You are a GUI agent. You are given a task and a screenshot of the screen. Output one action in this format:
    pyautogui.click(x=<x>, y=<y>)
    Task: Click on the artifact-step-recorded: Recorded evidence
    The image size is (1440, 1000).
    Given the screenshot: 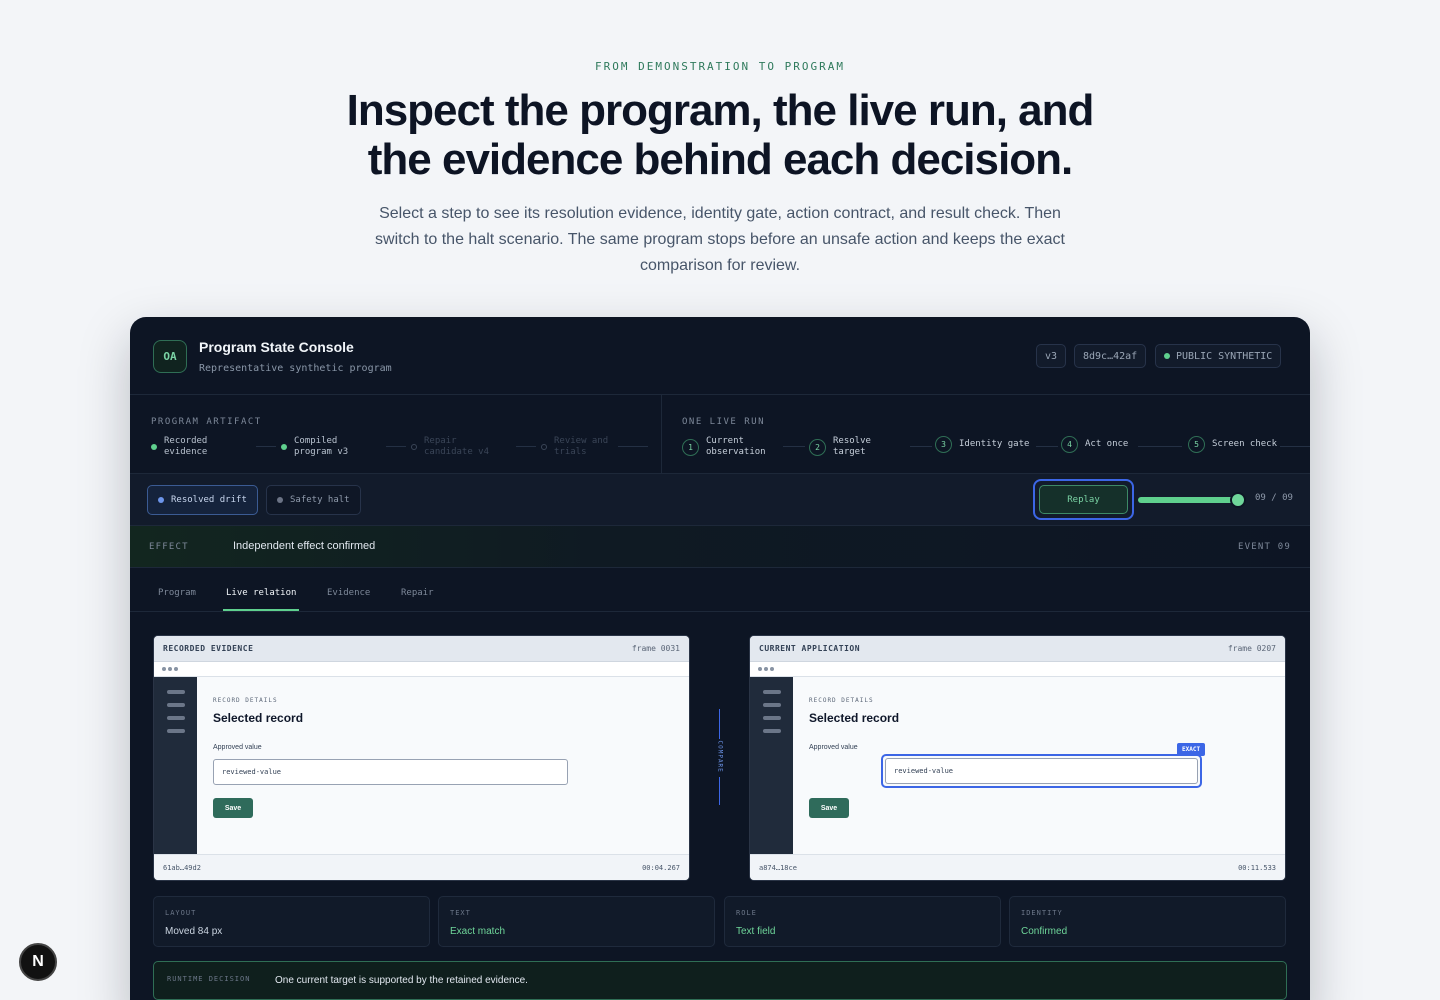 What is the action you would take?
    pyautogui.click(x=179, y=447)
    